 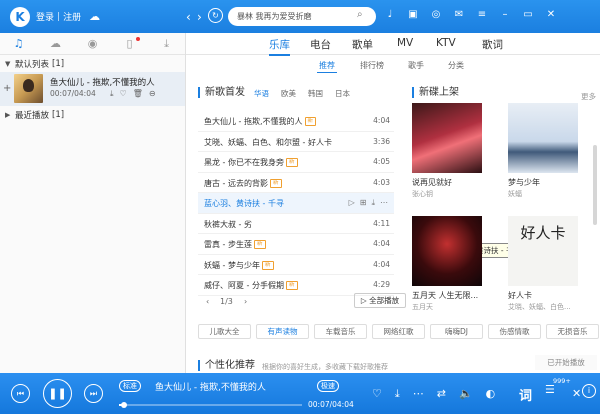 I want to click on previous-icon: ⏮, so click(x=20, y=393).